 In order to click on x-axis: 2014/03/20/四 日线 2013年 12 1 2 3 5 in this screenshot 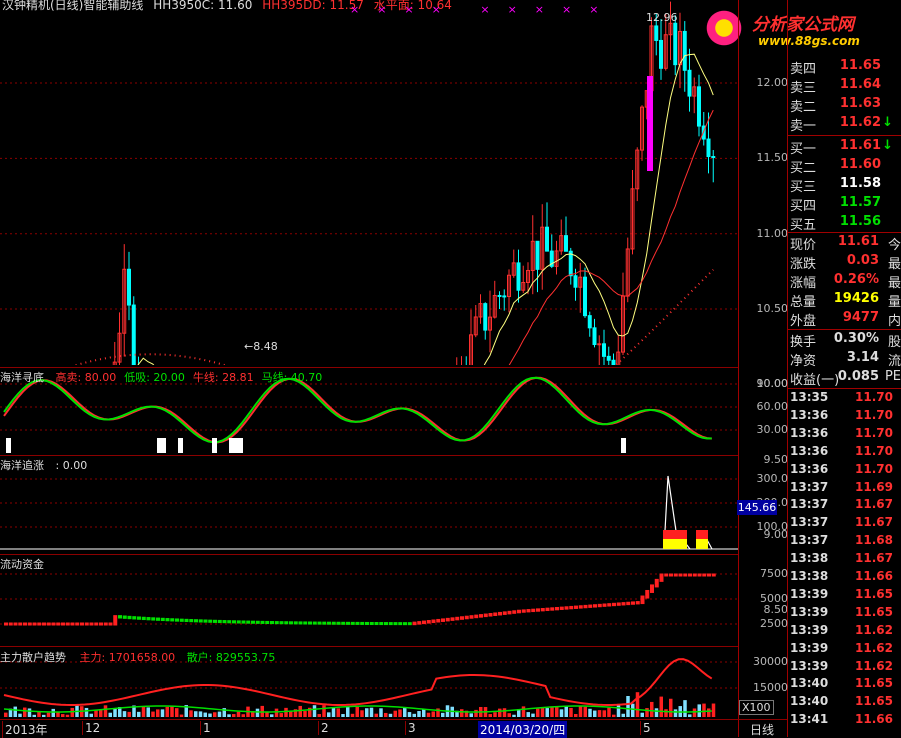, I will do `click(393, 728)`.